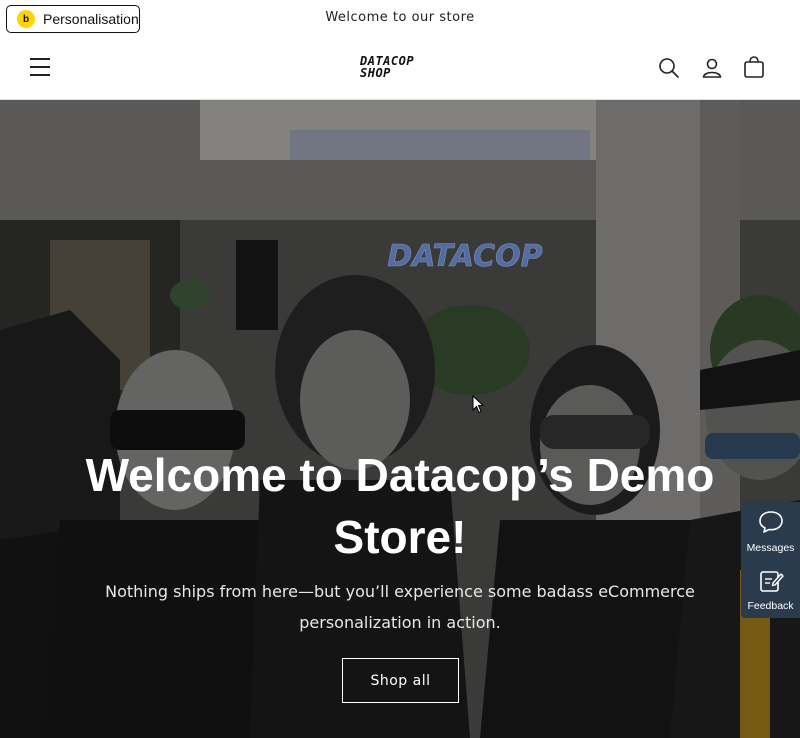 This screenshot has height=738, width=800. I want to click on messages-button: Messages, so click(770, 531).